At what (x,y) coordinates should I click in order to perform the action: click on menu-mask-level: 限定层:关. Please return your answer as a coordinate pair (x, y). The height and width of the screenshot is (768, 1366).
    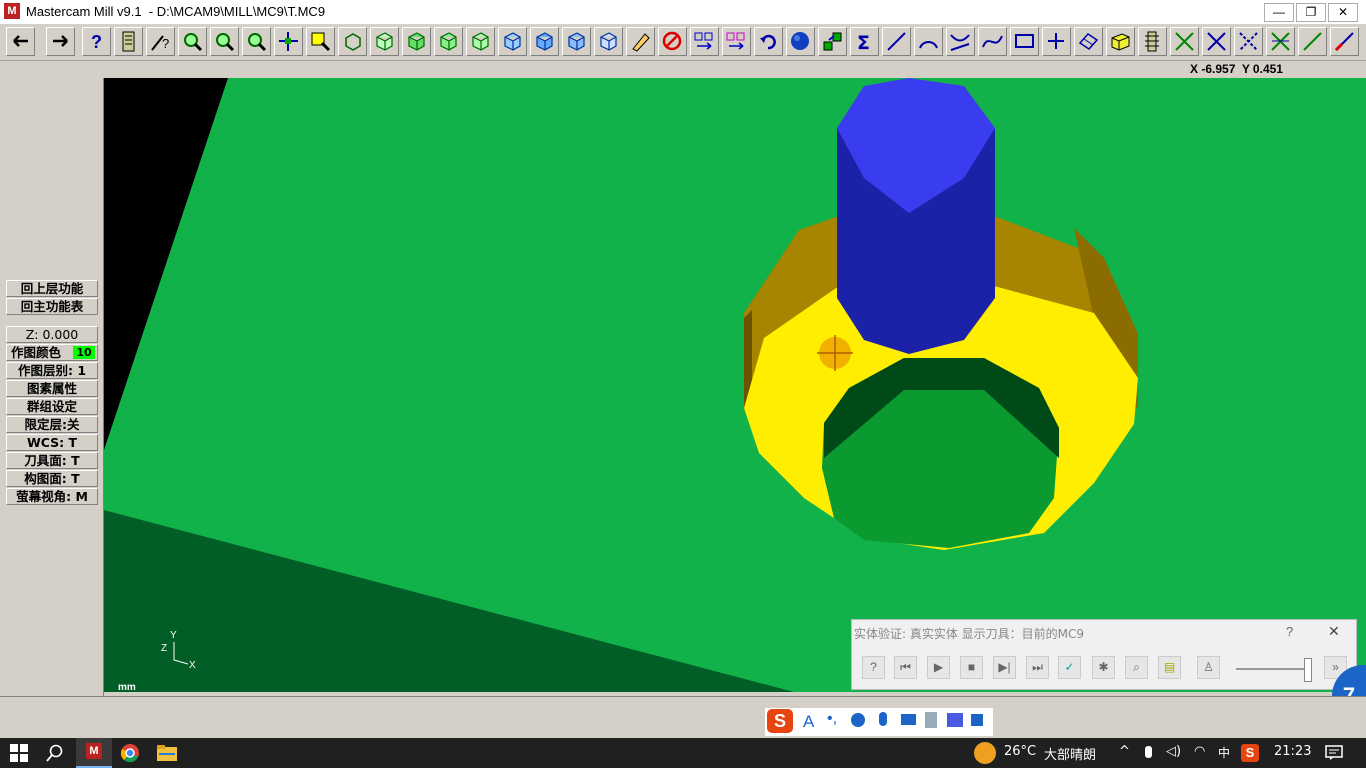
    Looking at the image, I should click on (52, 424).